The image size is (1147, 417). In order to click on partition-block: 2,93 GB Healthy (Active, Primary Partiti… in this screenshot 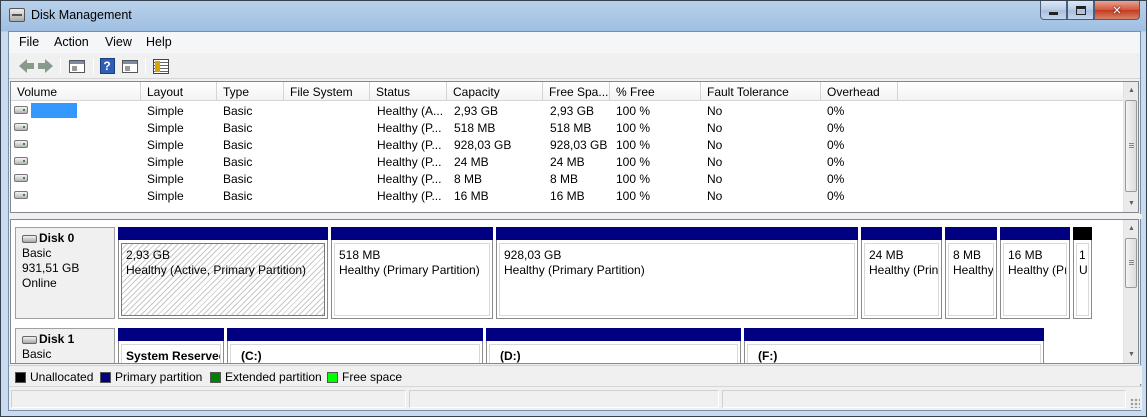, I will do `click(223, 273)`.